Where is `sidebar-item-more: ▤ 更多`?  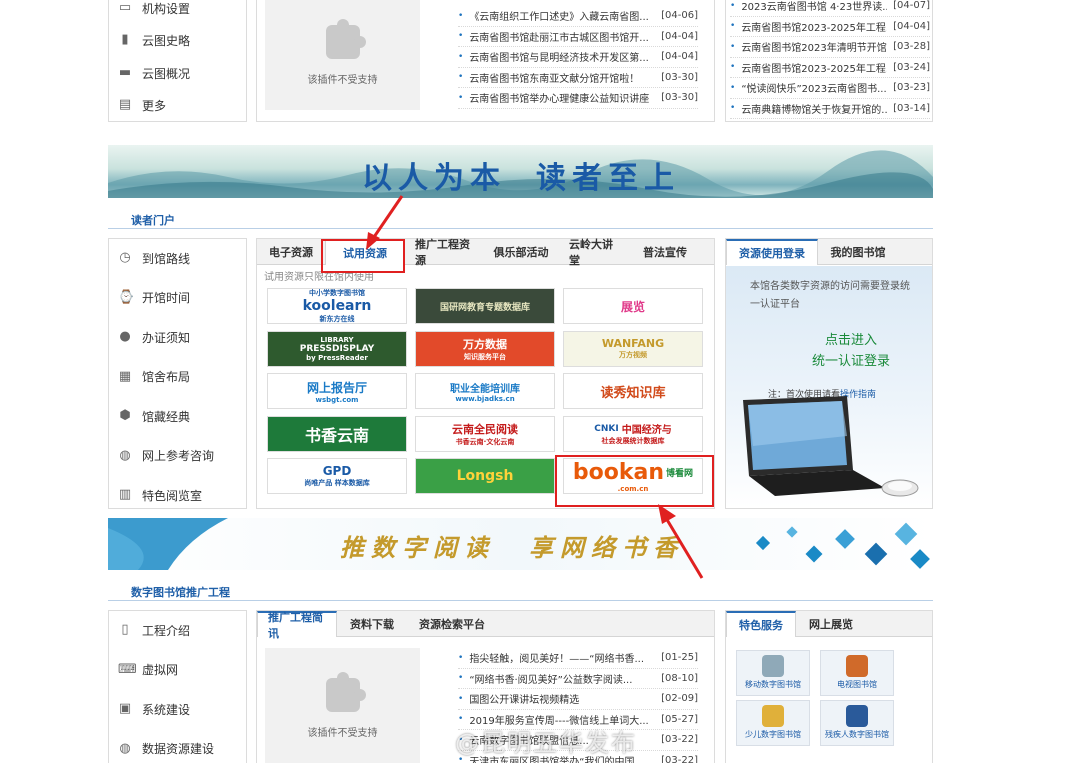 sidebar-item-more: ▤ 更多 is located at coordinates (142, 105).